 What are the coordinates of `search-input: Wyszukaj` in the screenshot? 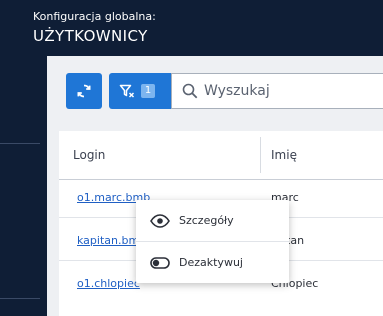 It's located at (277, 91).